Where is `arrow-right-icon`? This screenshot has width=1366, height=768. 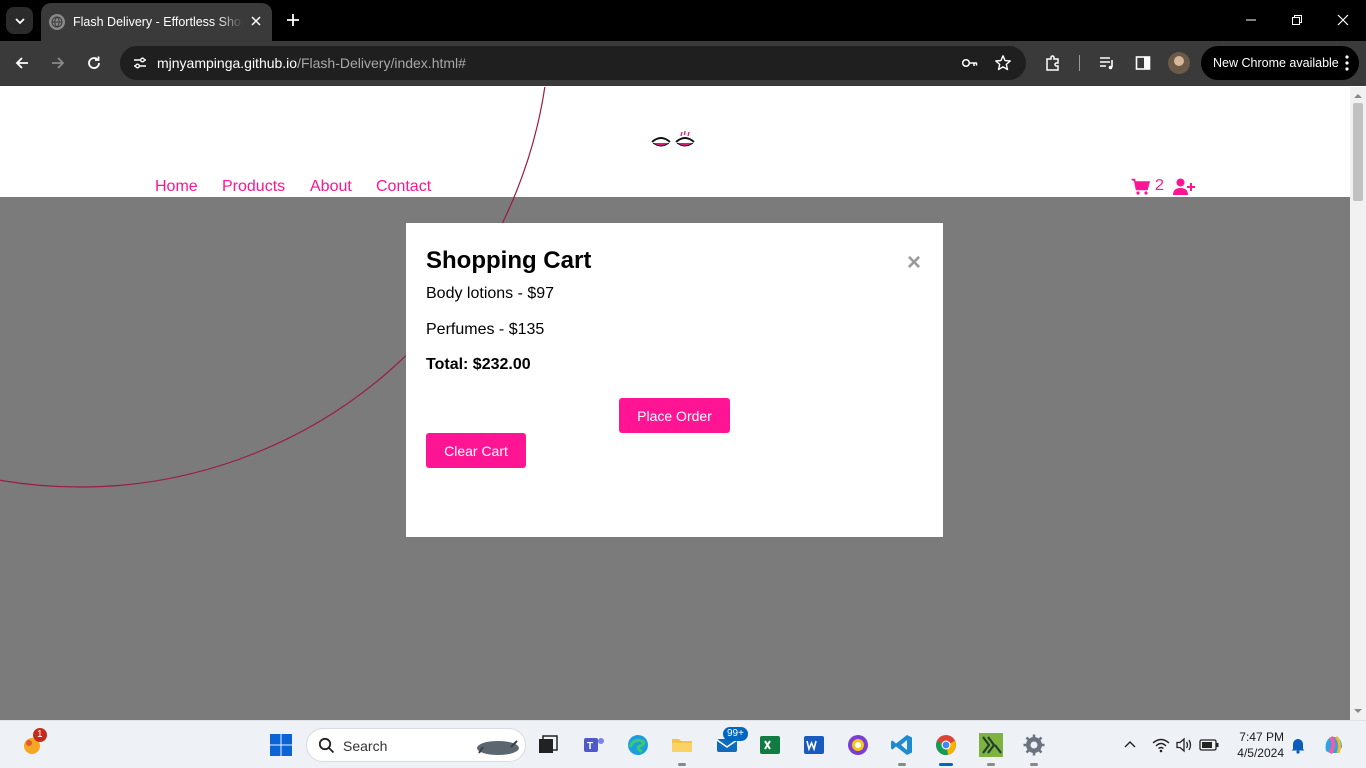 arrow-right-icon is located at coordinates (58, 63).